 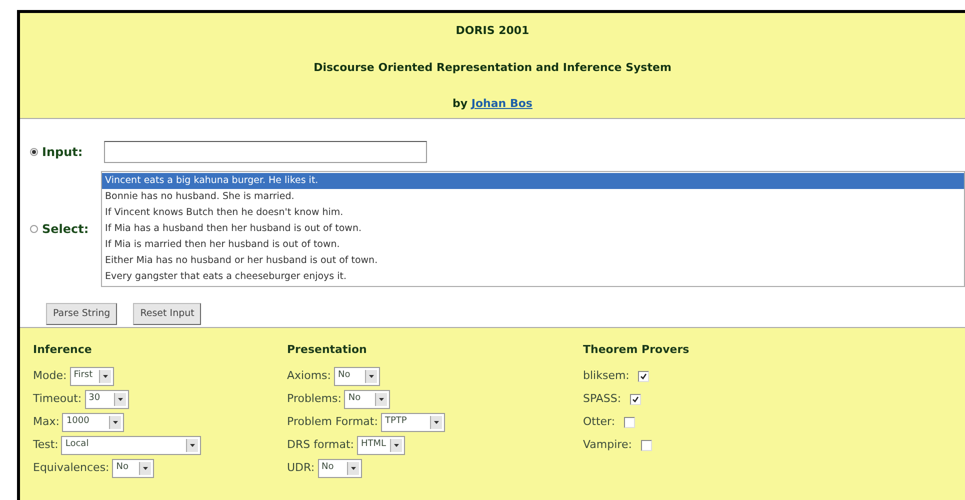 What do you see at coordinates (45, 444) in the screenshot?
I see `field-label: Test:` at bounding box center [45, 444].